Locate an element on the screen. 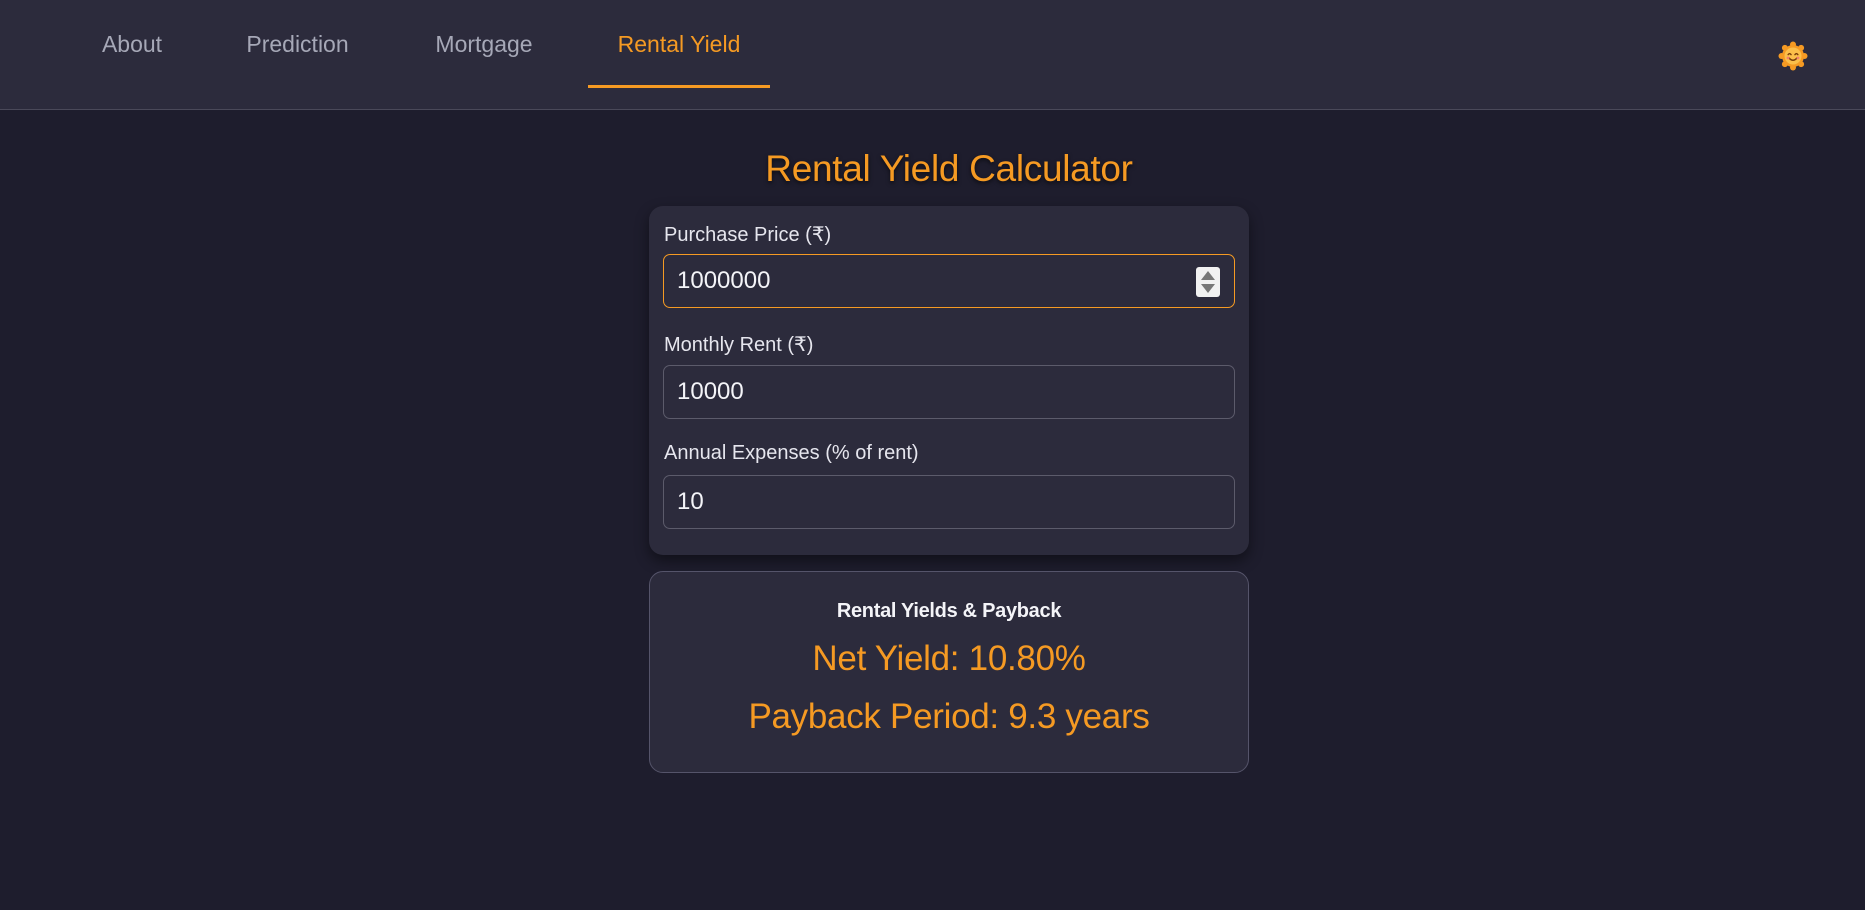  results-heading: Rental Yields & Payback is located at coordinates (949, 611).